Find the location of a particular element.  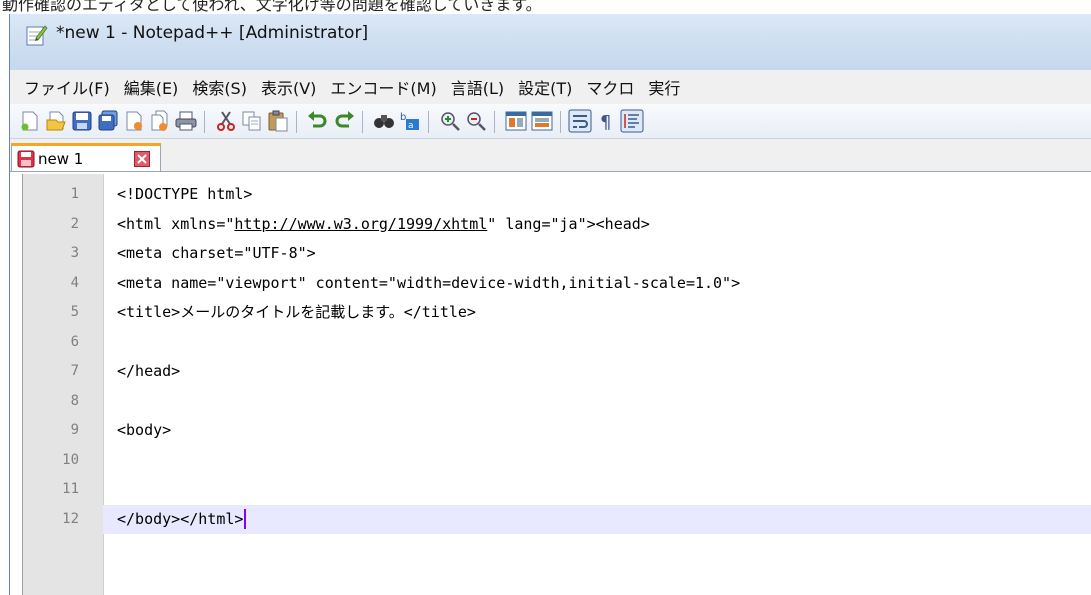

code-text: </body></html> is located at coordinates (182, 519).